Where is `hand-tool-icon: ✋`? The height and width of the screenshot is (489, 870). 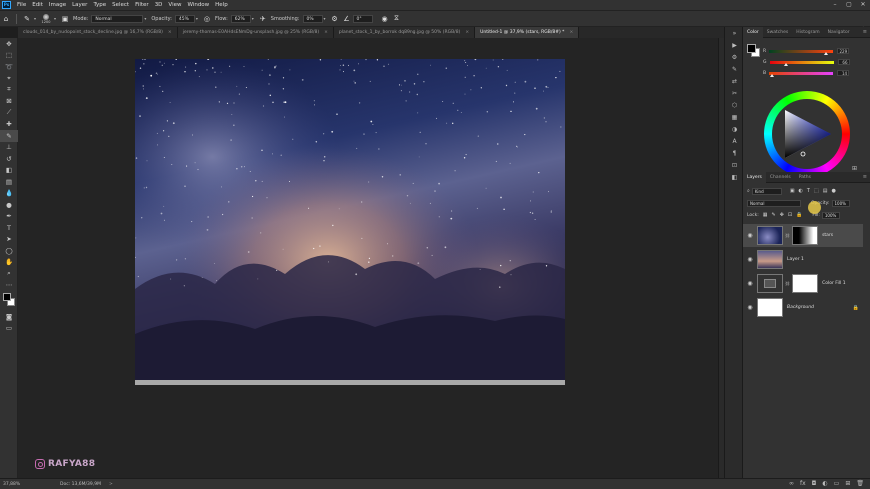
hand-tool-icon: ✋ is located at coordinates (9, 263).